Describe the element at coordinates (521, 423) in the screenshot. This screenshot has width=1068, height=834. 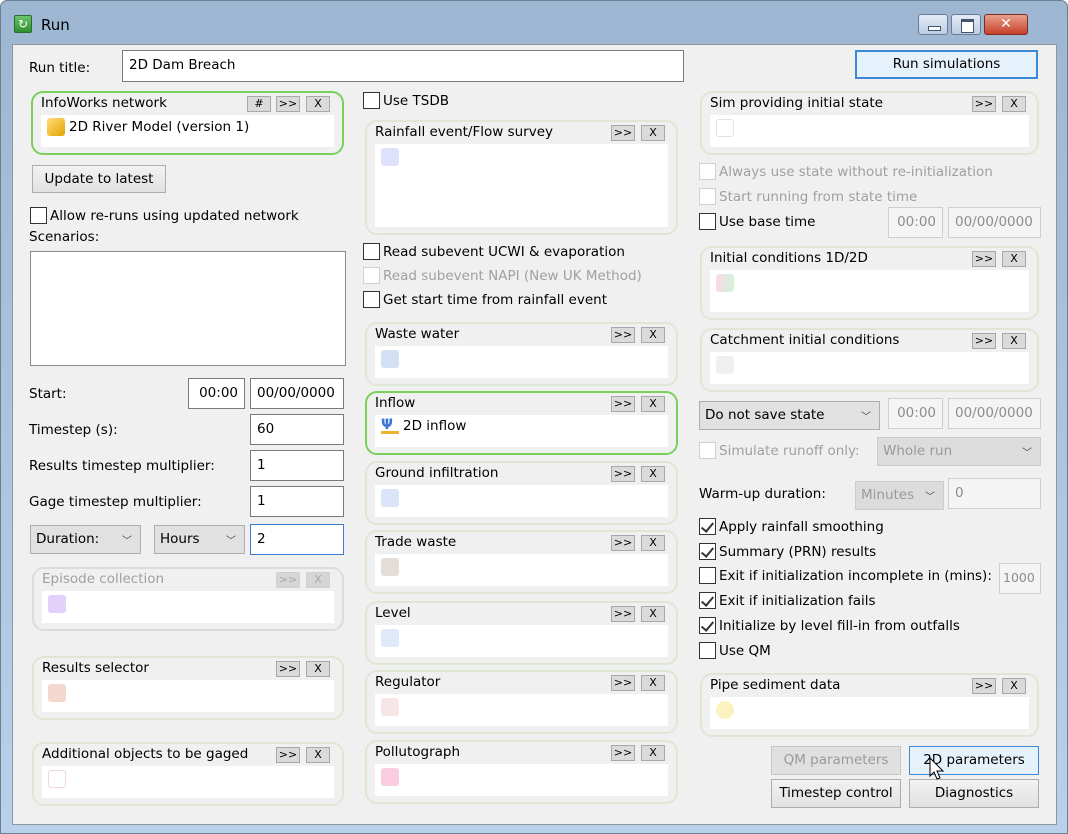
I see `inflow-dropzone: Inflow >> X Ψ 2D inflow` at that location.